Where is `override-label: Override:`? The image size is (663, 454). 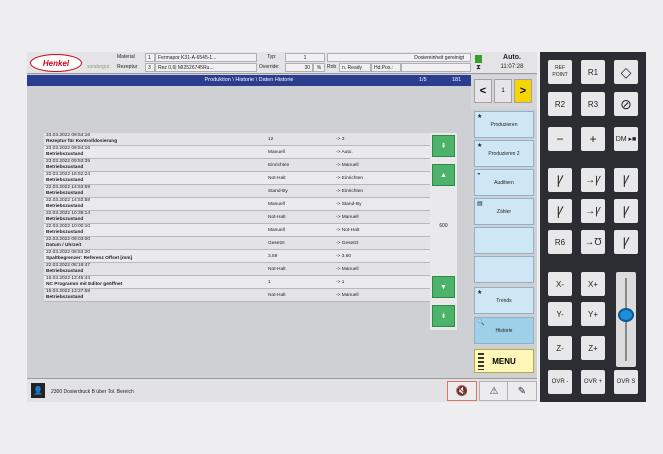
override-label: Override: is located at coordinates (269, 67).